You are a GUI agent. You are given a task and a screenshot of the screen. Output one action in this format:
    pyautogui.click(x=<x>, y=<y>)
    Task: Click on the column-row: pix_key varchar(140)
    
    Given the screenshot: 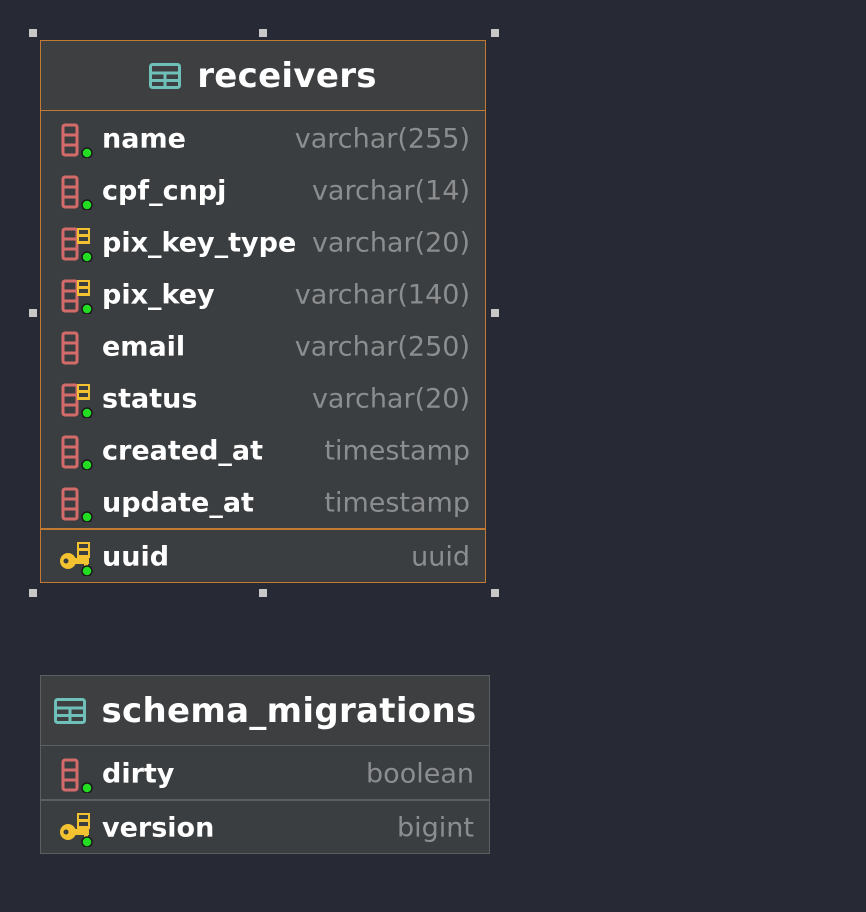 What is the action you would take?
    pyautogui.click(x=263, y=295)
    